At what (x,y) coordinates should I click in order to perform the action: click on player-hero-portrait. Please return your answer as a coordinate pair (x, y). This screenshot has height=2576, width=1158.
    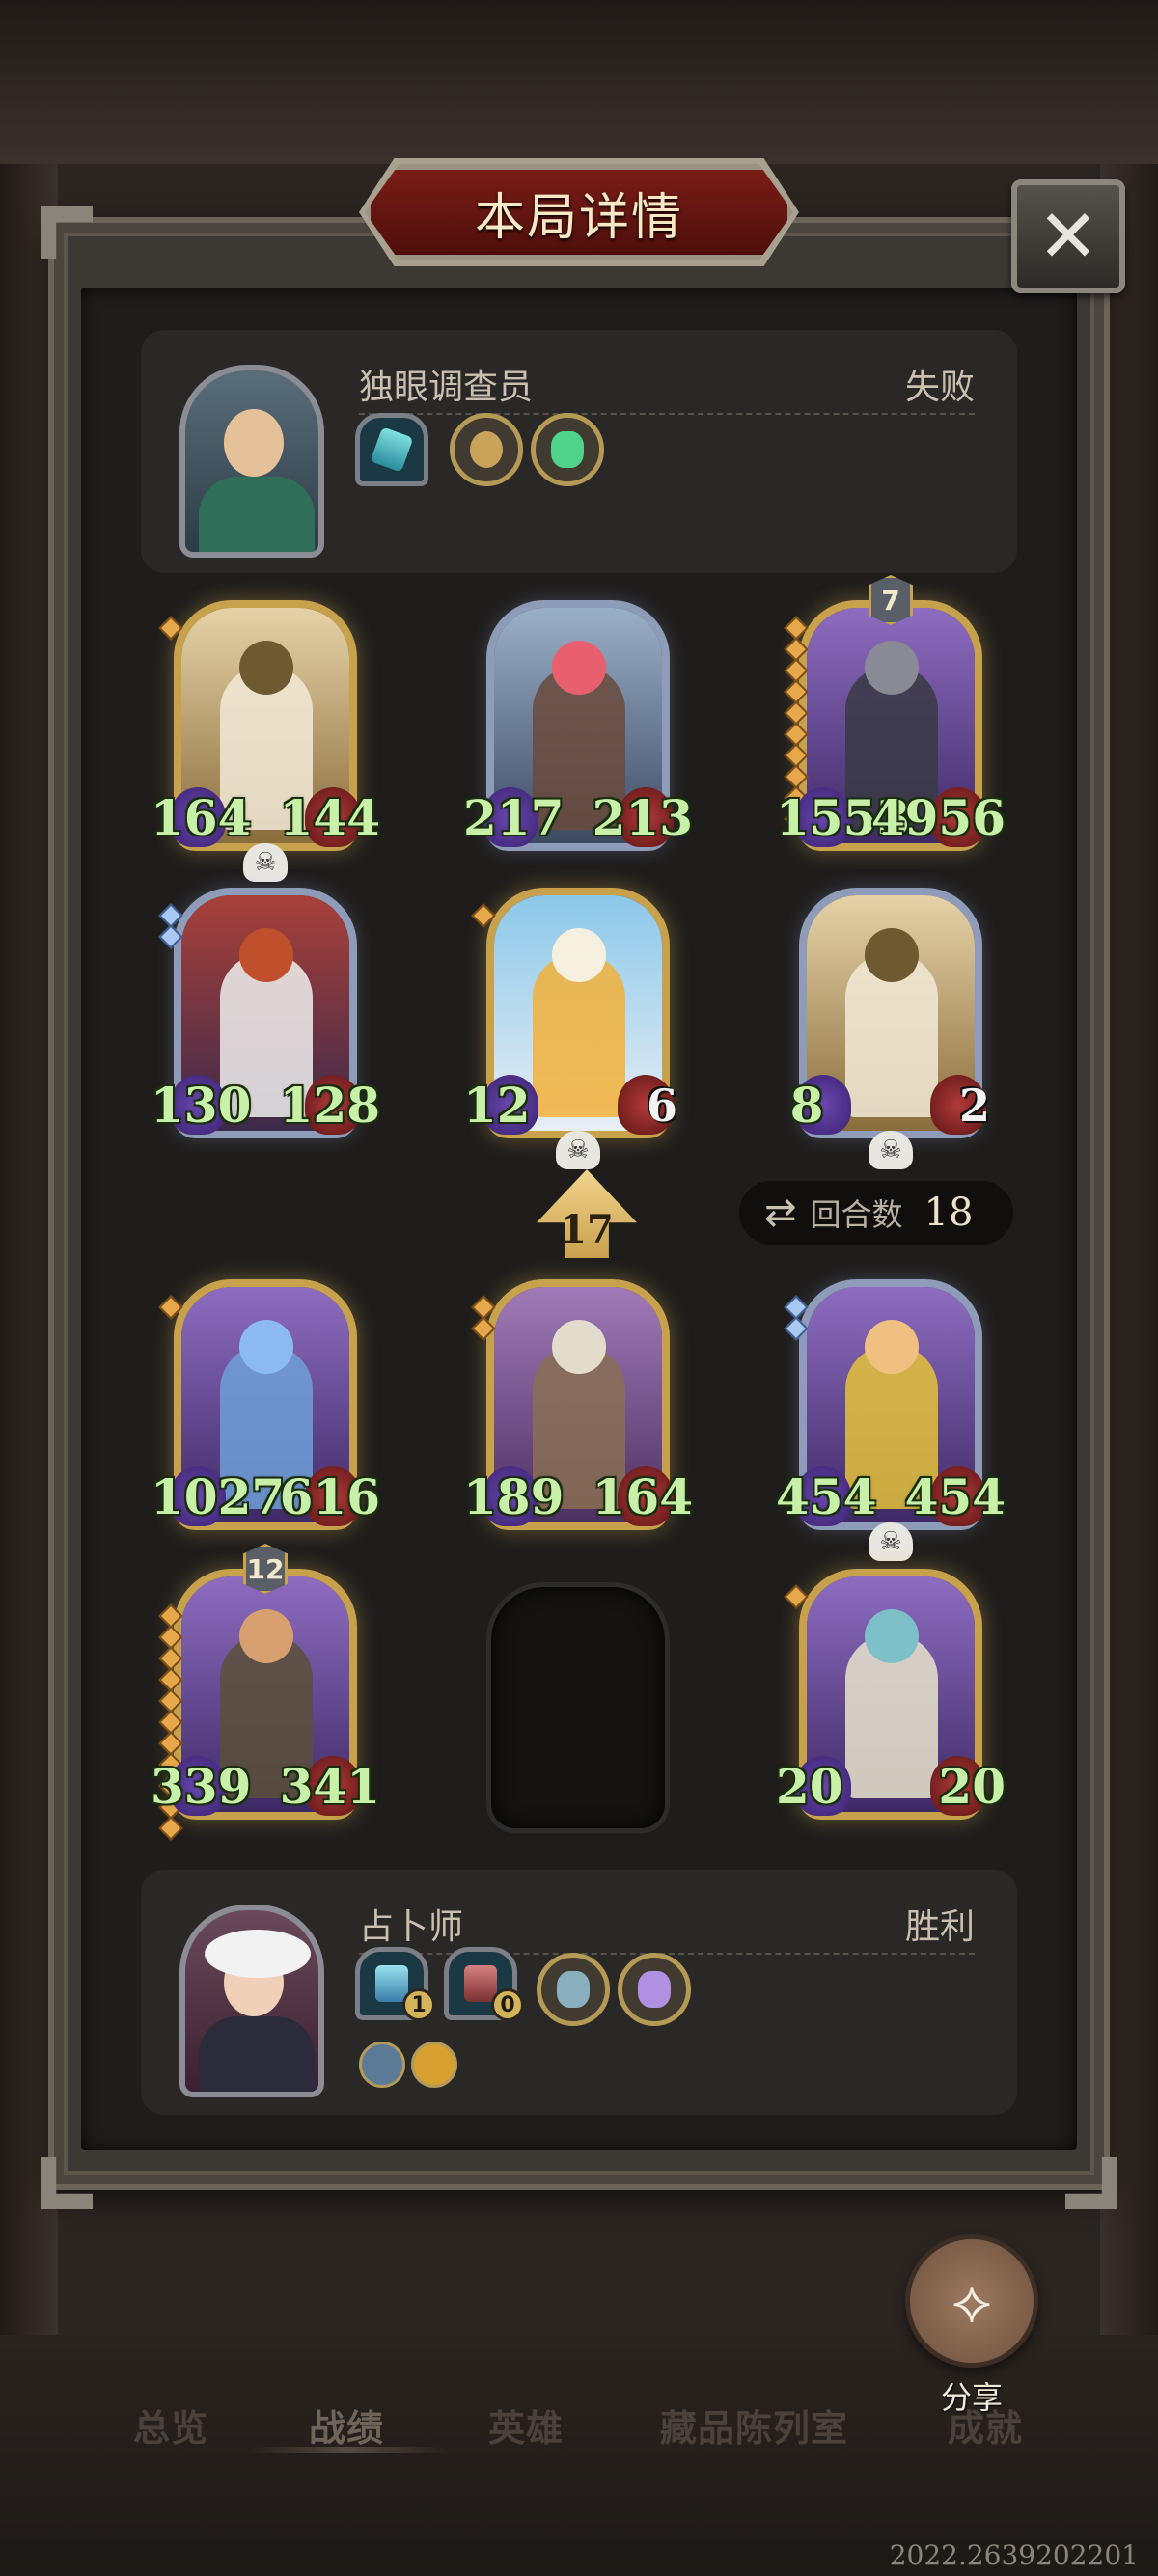
    Looking at the image, I should click on (251, 2001).